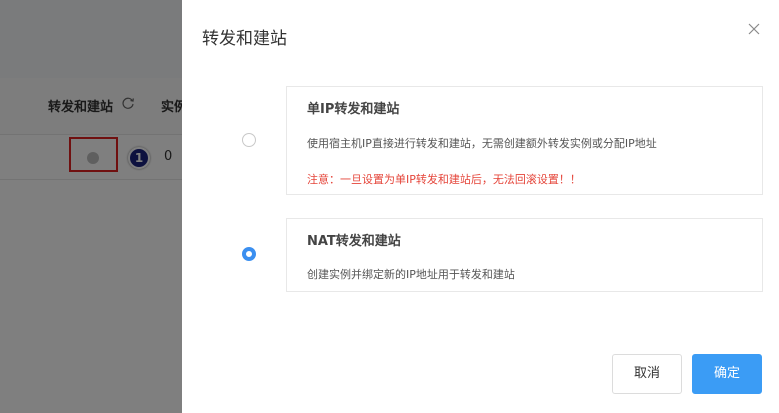 The image size is (779, 413). What do you see at coordinates (754, 29) in the screenshot?
I see `close-icon` at bounding box center [754, 29].